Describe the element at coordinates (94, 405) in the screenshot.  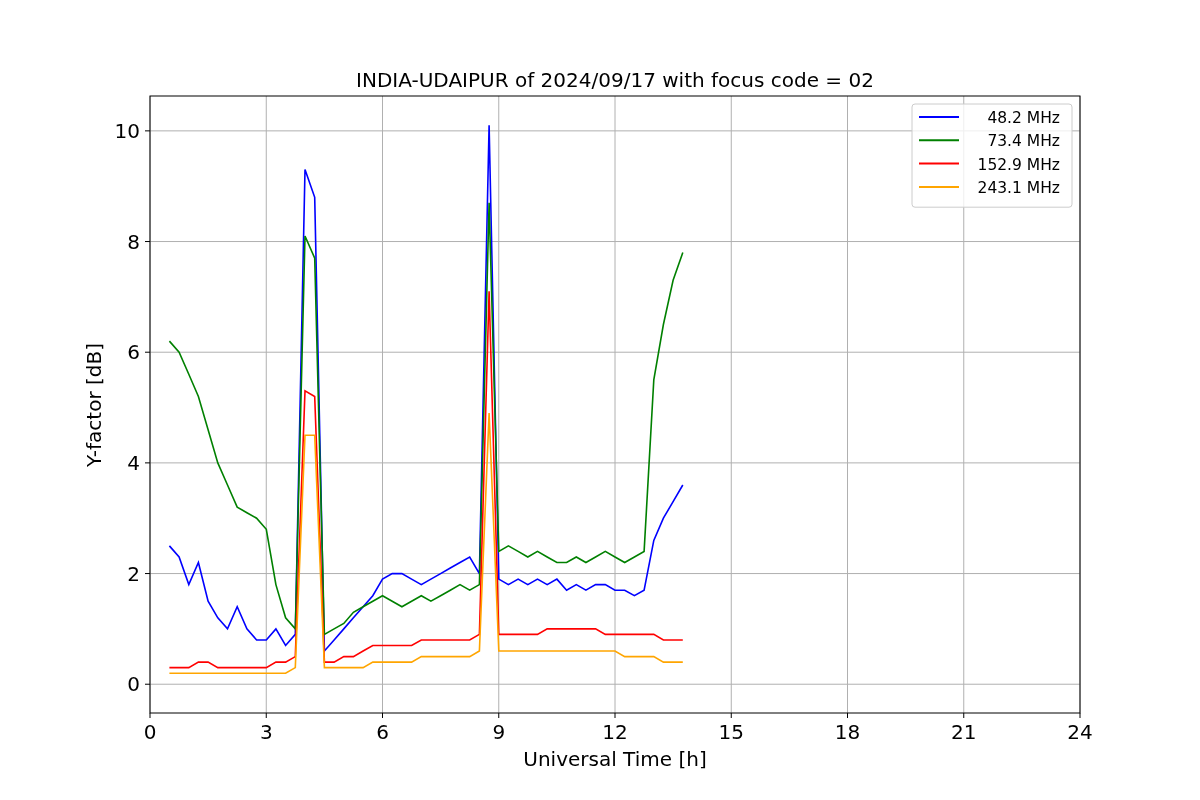
I see `y-axis-label: Y-factor [dB]` at that location.